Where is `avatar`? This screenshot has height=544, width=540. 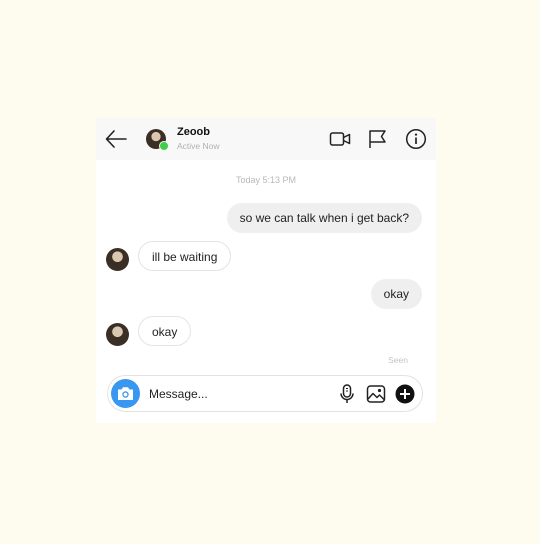
avatar is located at coordinates (157, 140).